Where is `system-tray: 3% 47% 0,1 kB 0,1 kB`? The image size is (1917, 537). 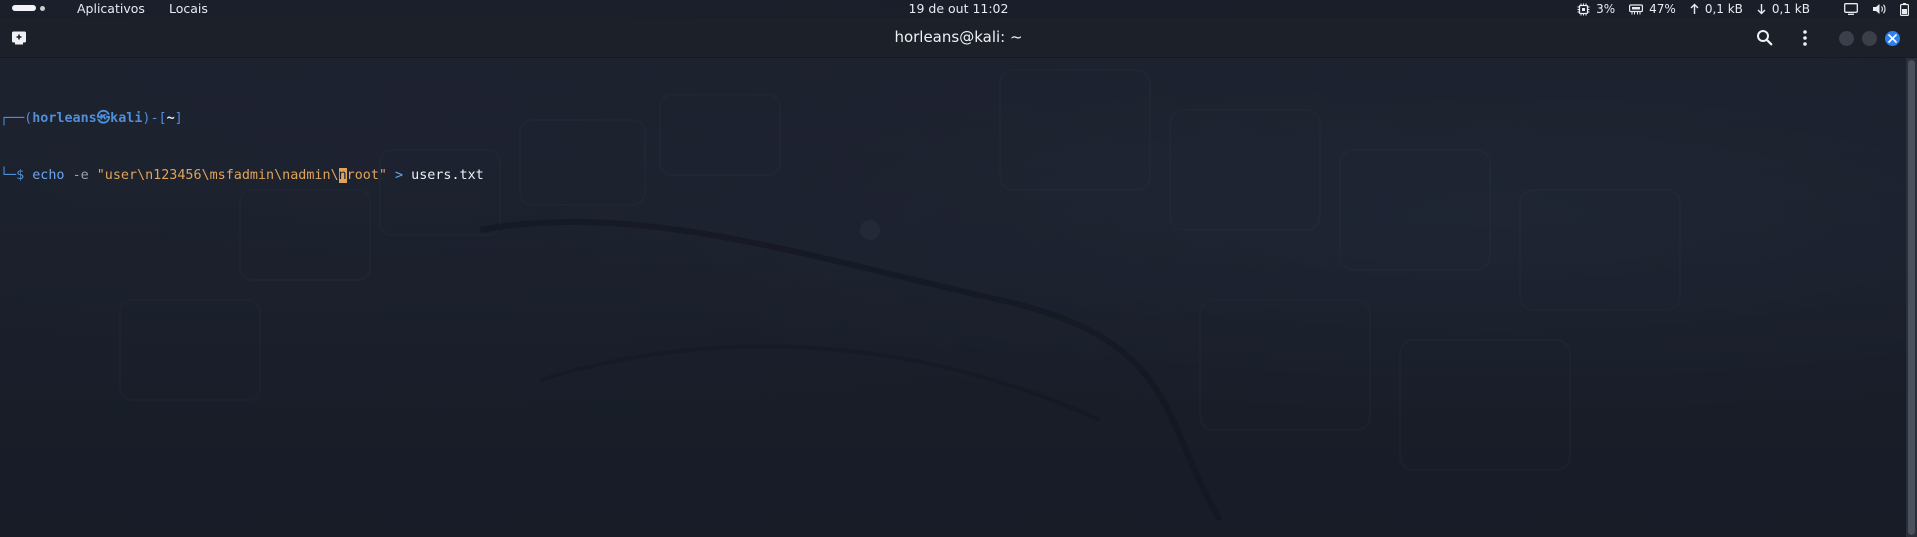 system-tray: 3% 47% 0,1 kB 0,1 kB is located at coordinates (1736, 9).